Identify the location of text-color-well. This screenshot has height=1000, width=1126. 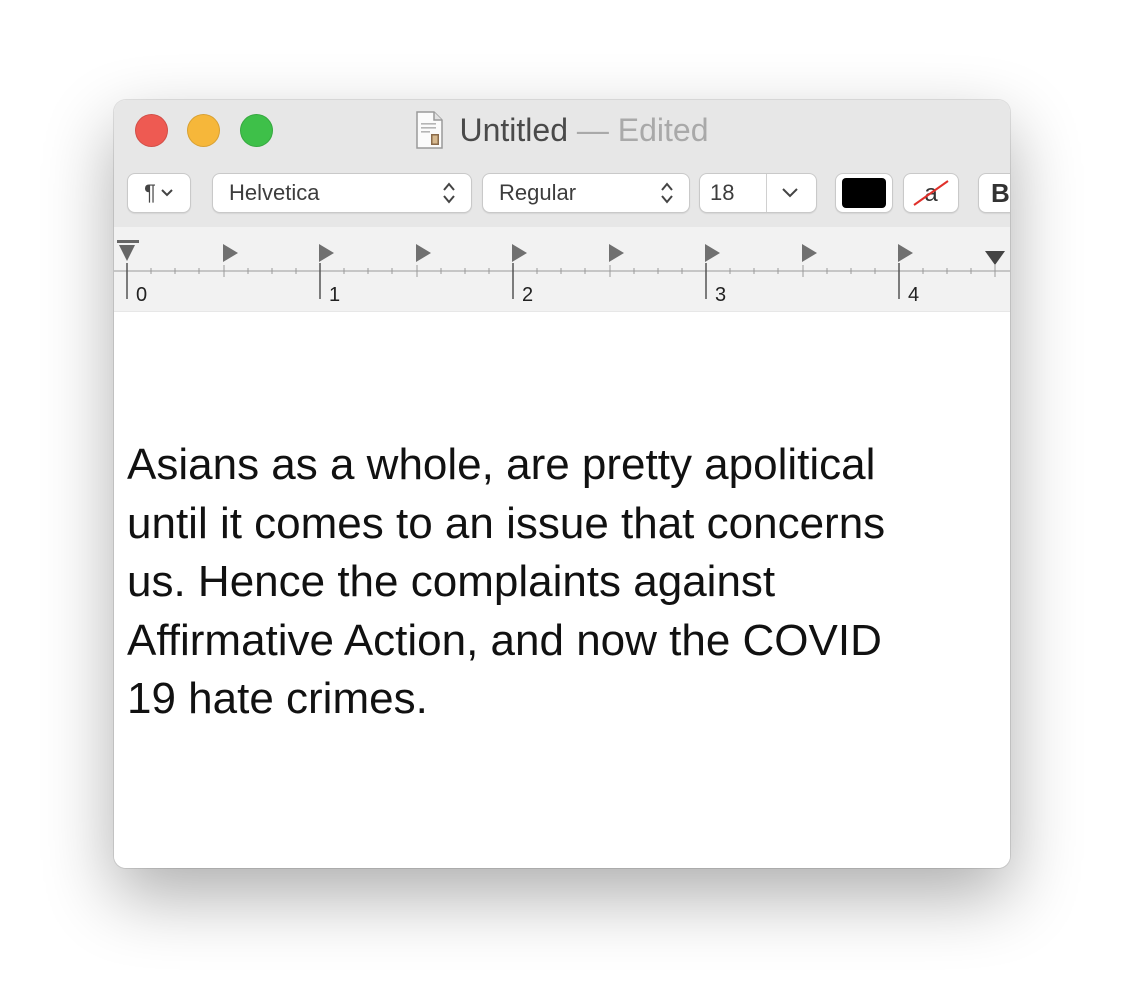
(864, 193).